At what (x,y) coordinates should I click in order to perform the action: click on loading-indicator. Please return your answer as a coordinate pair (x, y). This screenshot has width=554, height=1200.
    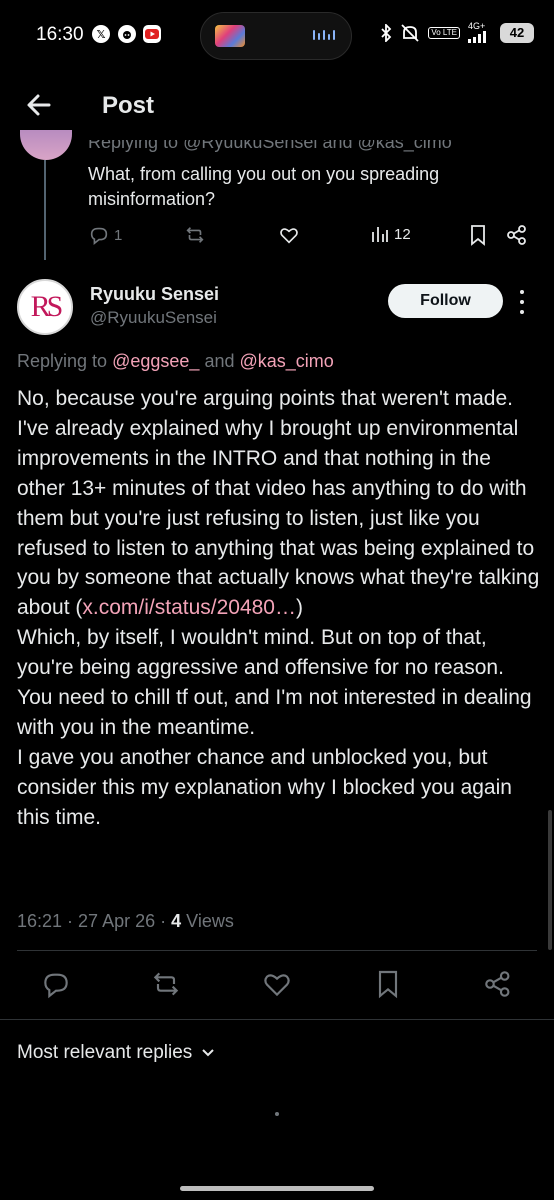
    Looking at the image, I should click on (277, 1114).